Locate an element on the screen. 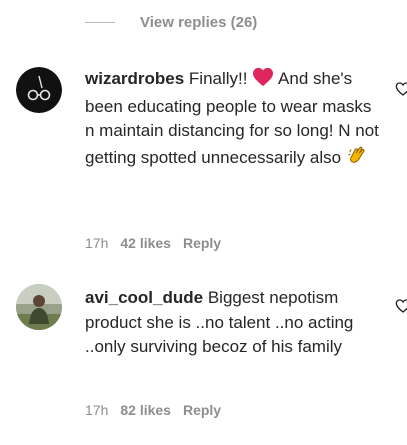 The width and height of the screenshot is (407, 445). comment-meta: 17h 82 likes Reply is located at coordinates (153, 410).